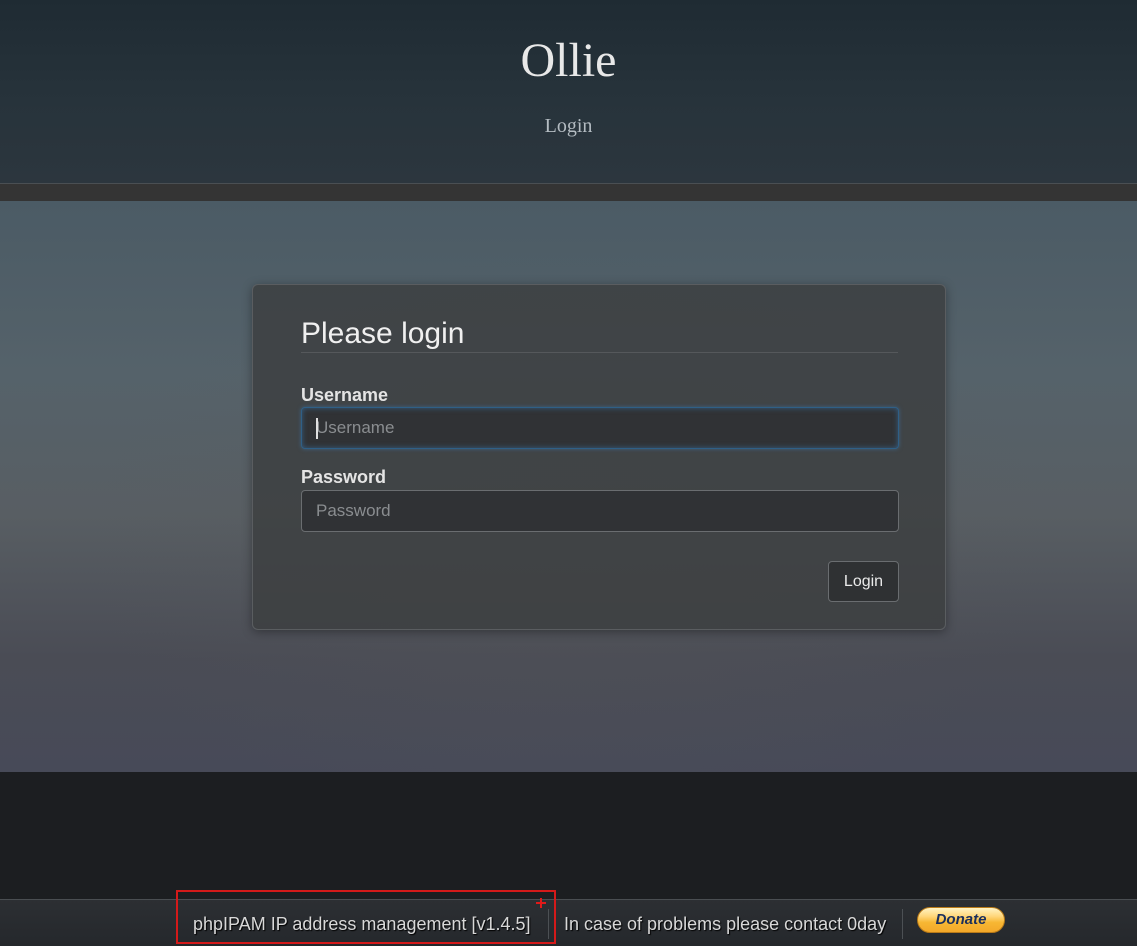 Image resolution: width=1137 pixels, height=946 pixels. What do you see at coordinates (568, 60) in the screenshot?
I see `site-title: Ollie` at bounding box center [568, 60].